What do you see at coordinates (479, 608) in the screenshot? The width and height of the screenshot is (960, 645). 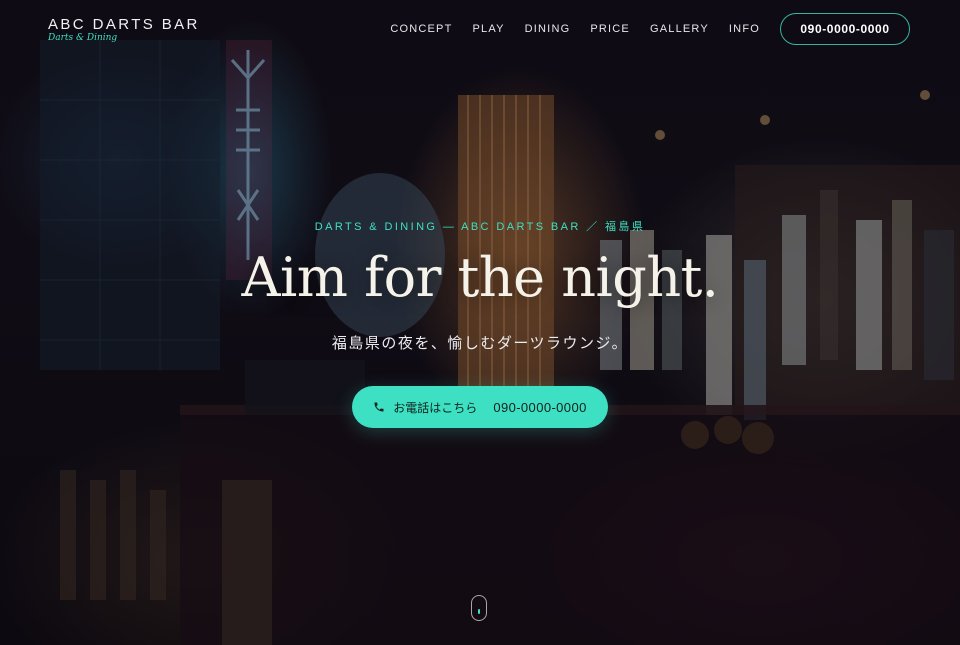 I see `mouse-scroll-icon` at bounding box center [479, 608].